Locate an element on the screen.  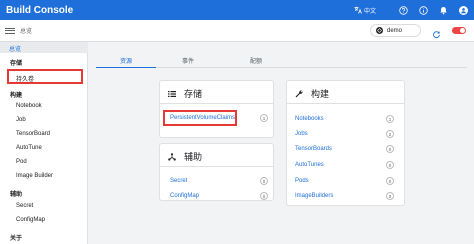
sidebar-item-pod: Pod is located at coordinates (44, 162).